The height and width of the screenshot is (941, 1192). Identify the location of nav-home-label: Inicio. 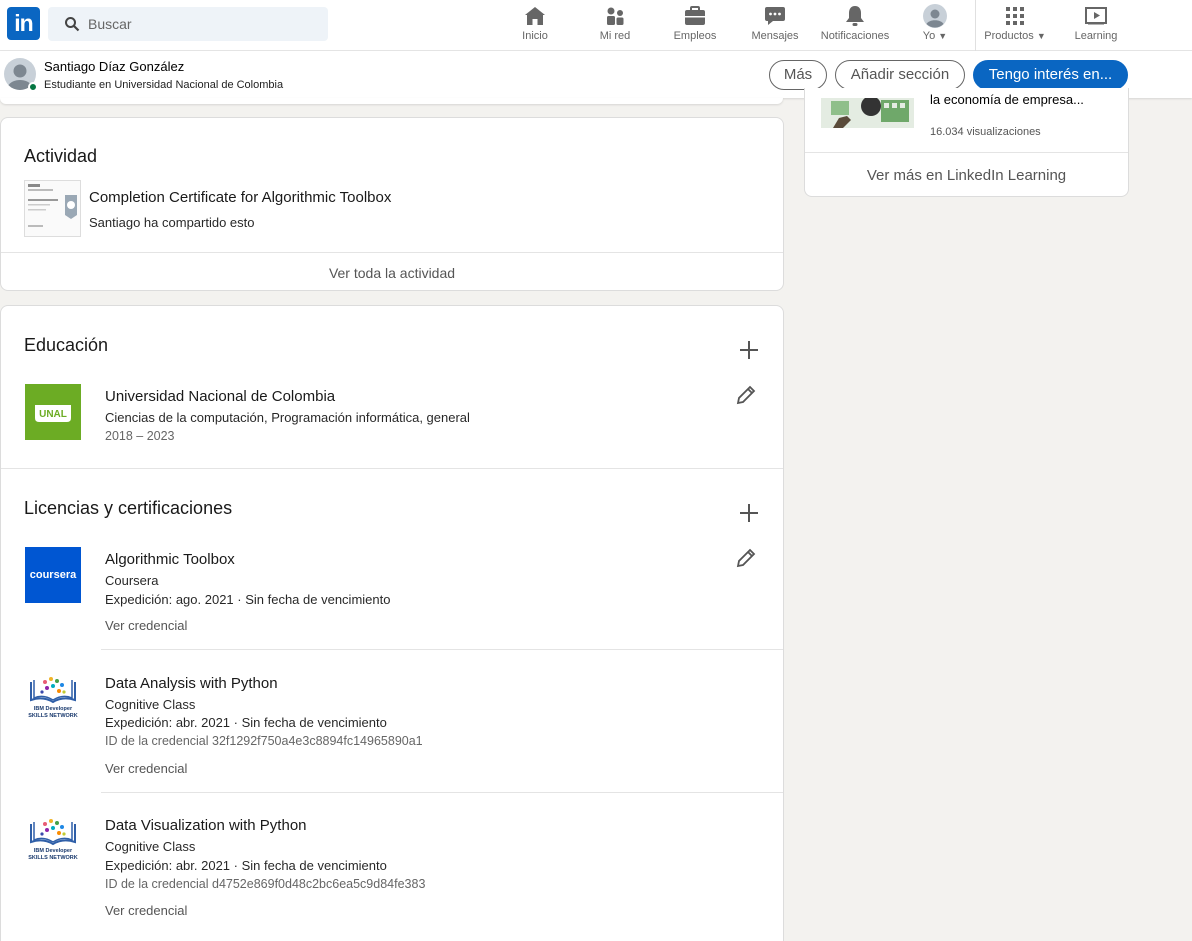
(535, 36).